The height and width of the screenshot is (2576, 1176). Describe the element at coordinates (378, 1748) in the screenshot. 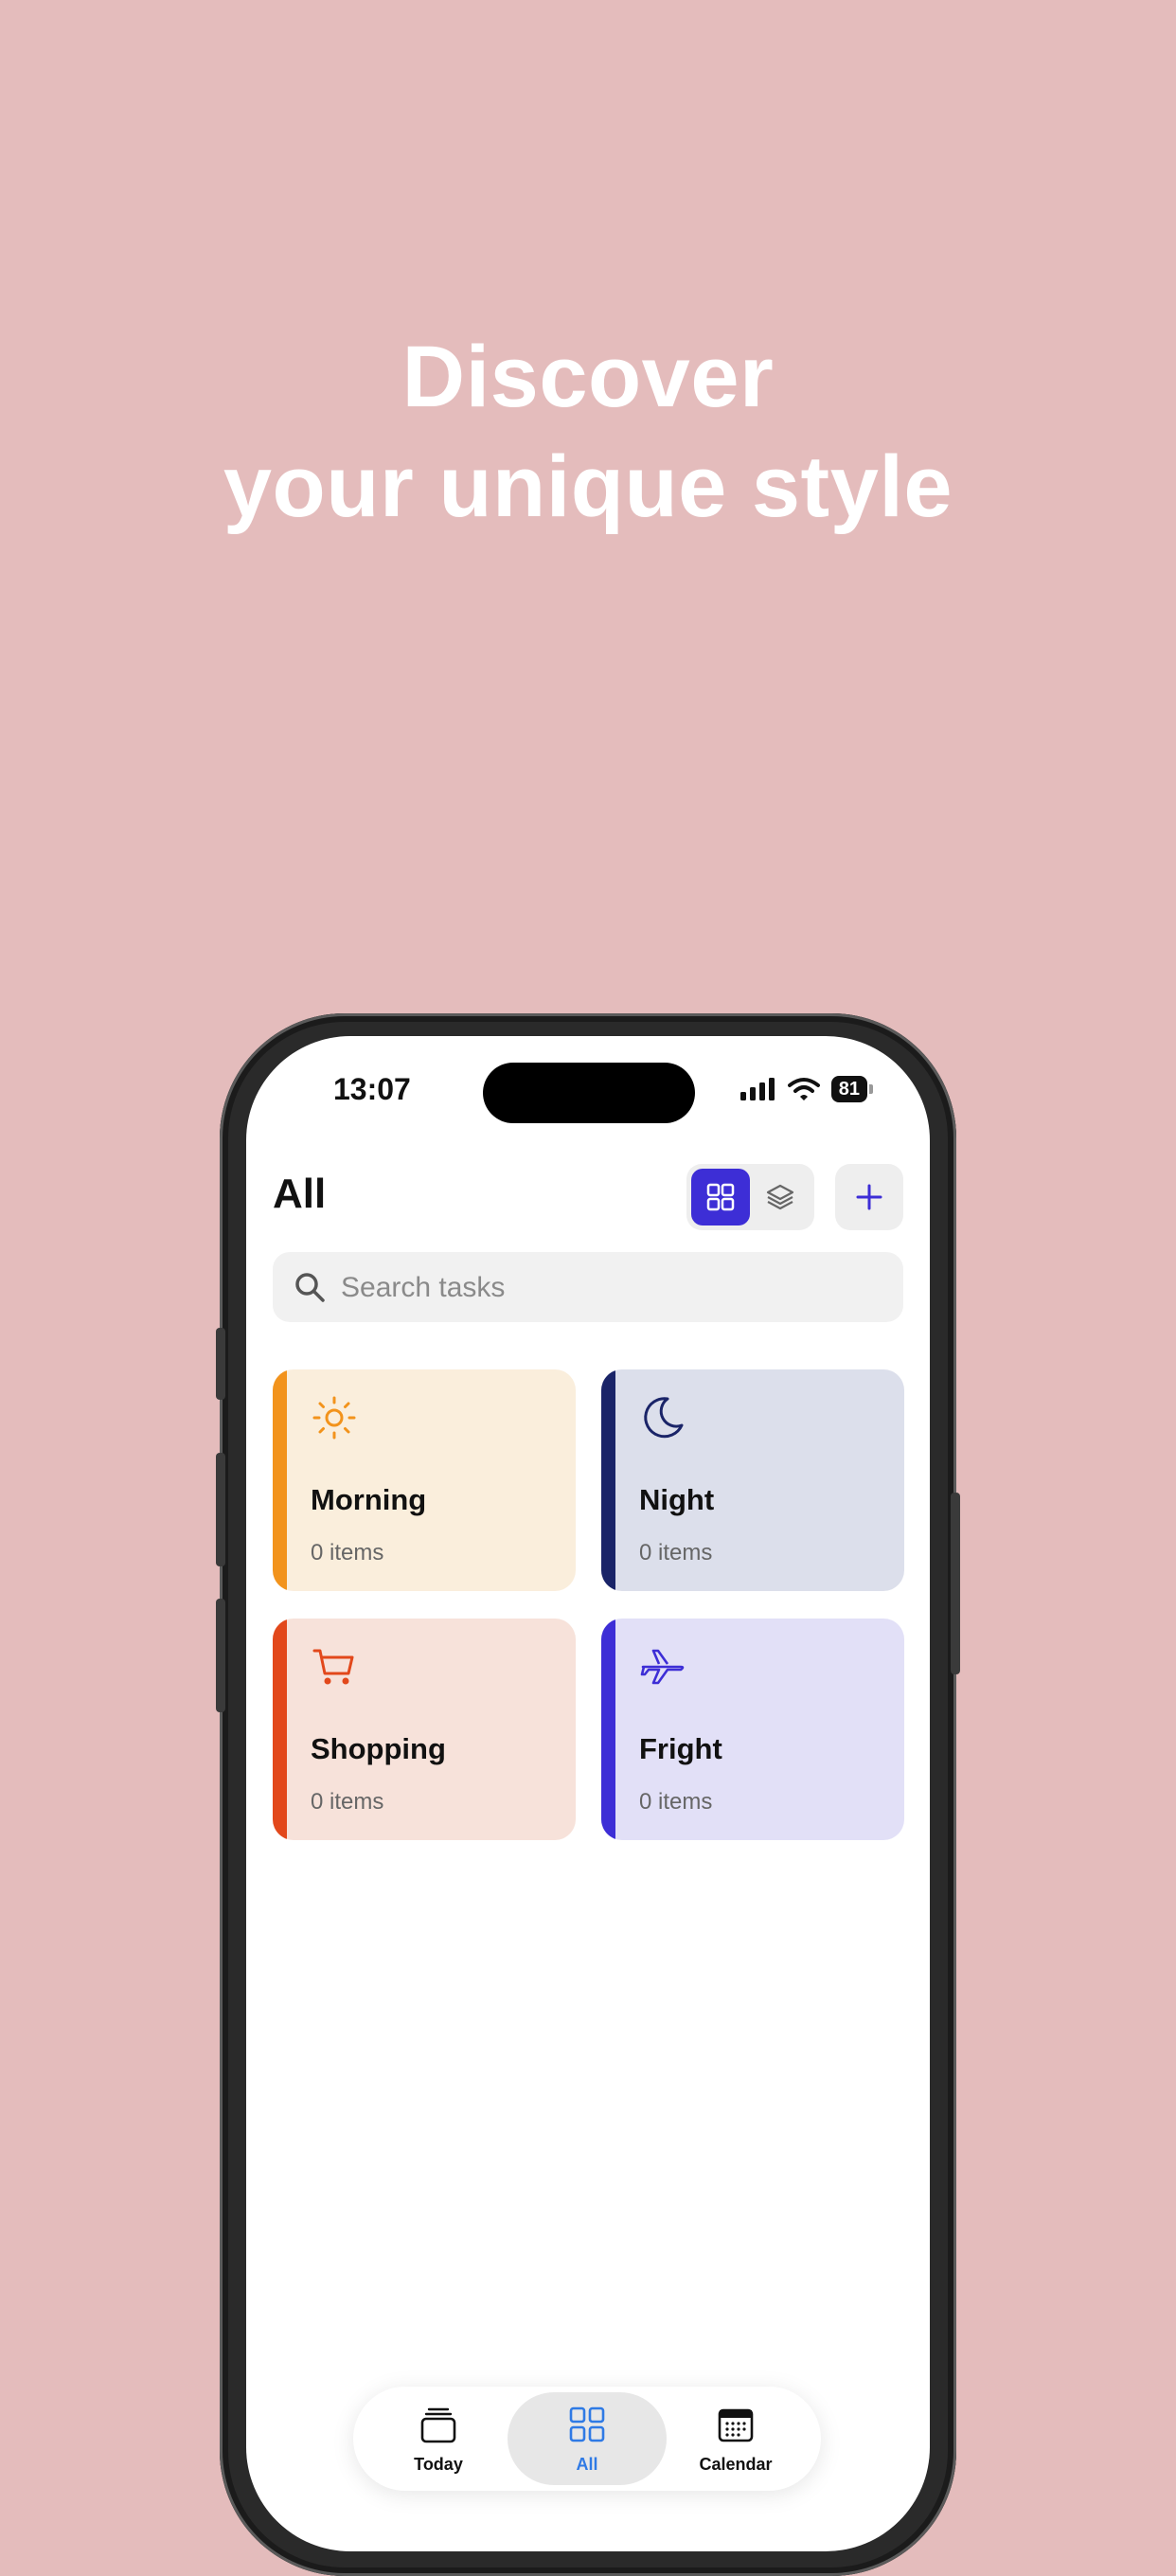

I see `card-title: Shopping` at that location.